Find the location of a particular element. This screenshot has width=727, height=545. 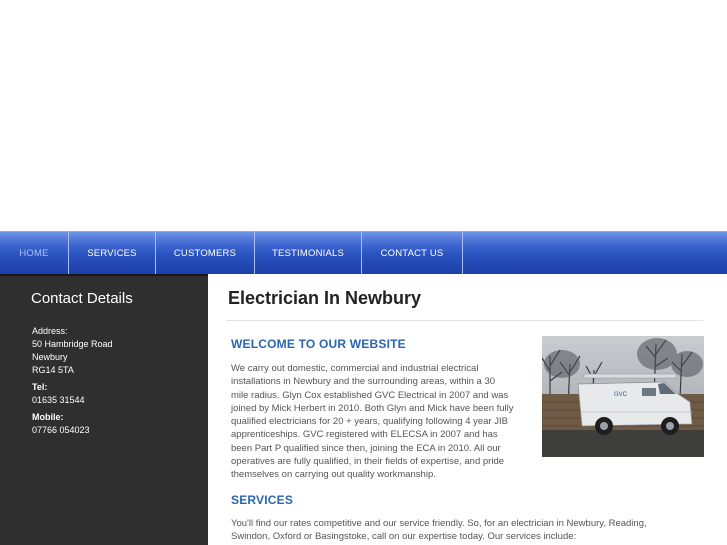

address-line-2: Newbury is located at coordinates (50, 357).